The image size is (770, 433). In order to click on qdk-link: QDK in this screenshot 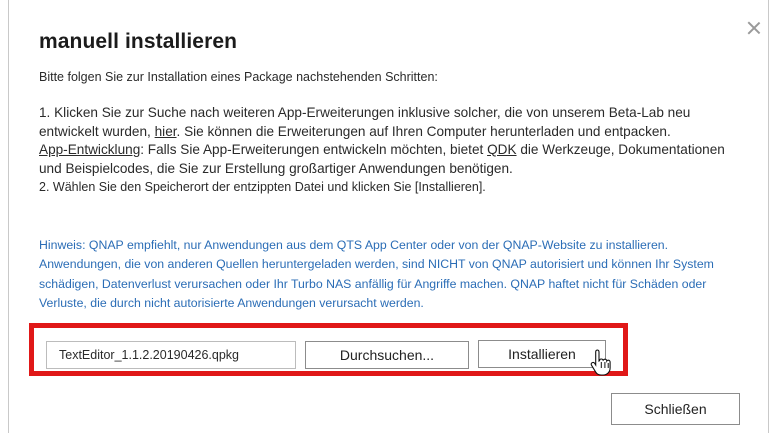, I will do `click(501, 149)`.